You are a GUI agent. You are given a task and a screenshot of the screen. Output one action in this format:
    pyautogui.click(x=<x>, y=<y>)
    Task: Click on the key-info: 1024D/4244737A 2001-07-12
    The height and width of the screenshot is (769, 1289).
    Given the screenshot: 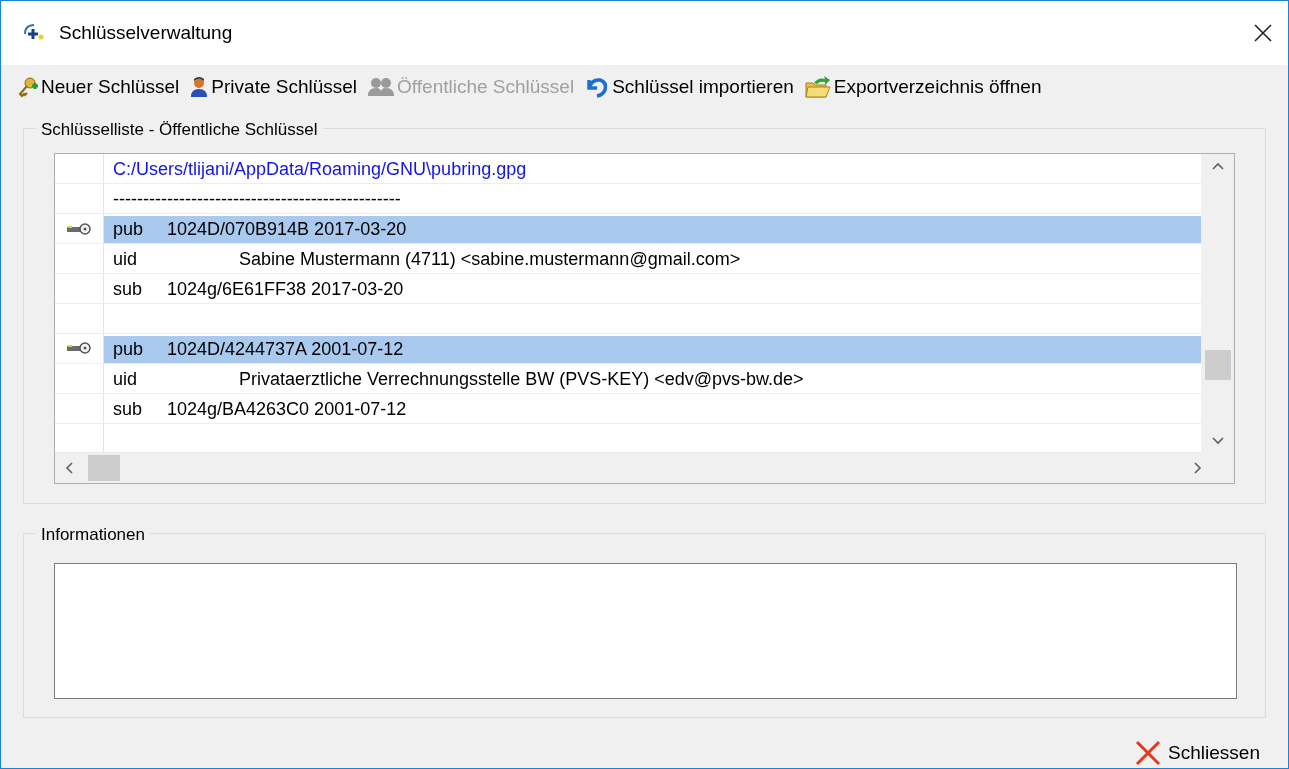 What is the action you would take?
    pyautogui.click(x=285, y=349)
    